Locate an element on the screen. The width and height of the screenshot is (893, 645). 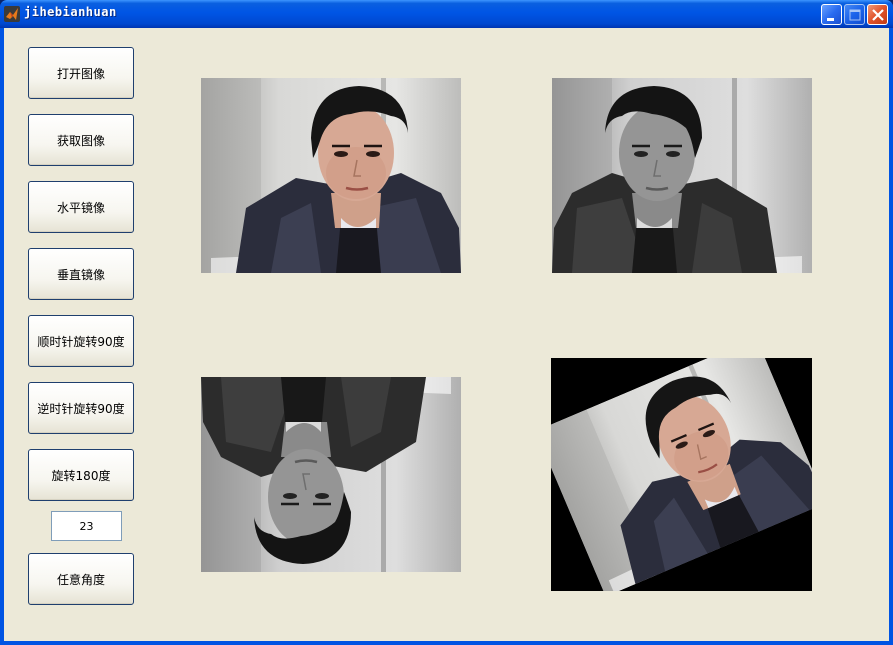
rotated-image-frame is located at coordinates (681, 474).